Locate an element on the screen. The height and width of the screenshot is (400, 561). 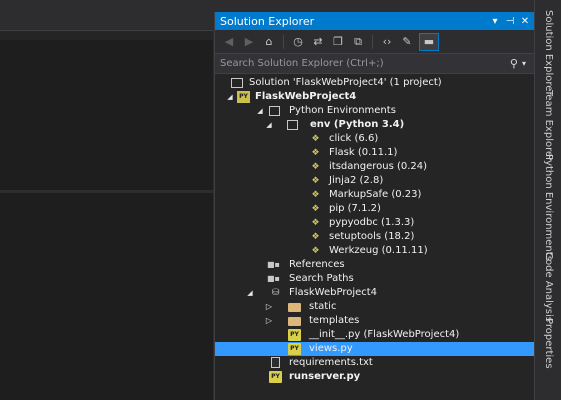
collapse-icon: ❐ is located at coordinates (338, 42).